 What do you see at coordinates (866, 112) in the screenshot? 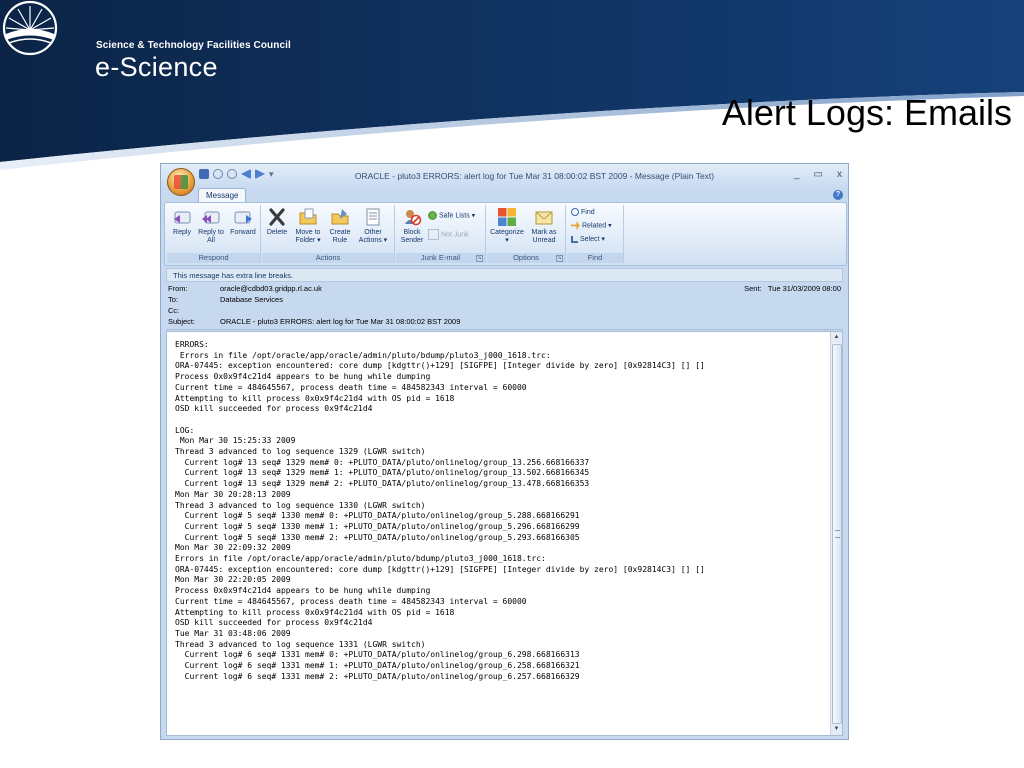
I see `slide-title: Alert Logs: Emails` at bounding box center [866, 112].